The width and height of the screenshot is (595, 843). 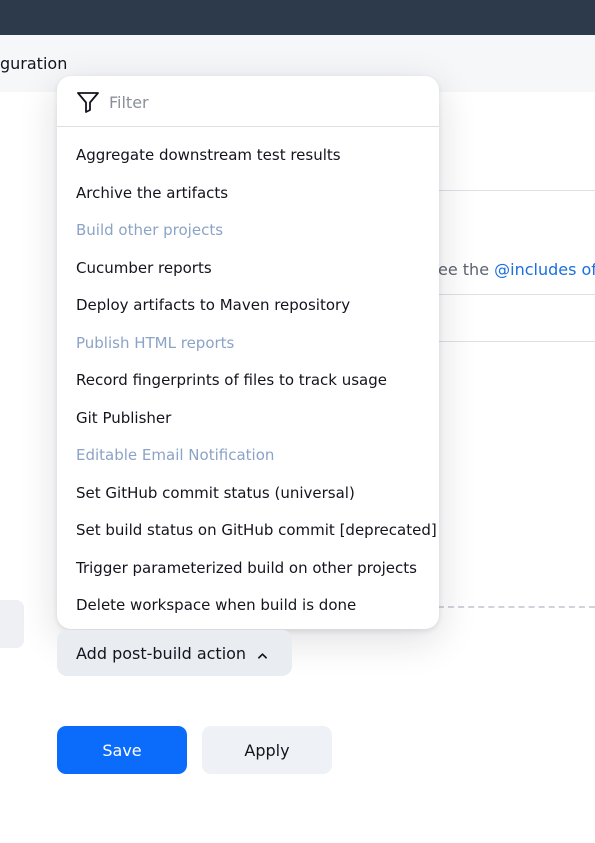 What do you see at coordinates (150, 230) in the screenshot?
I see `menu-item: Build other projects` at bounding box center [150, 230].